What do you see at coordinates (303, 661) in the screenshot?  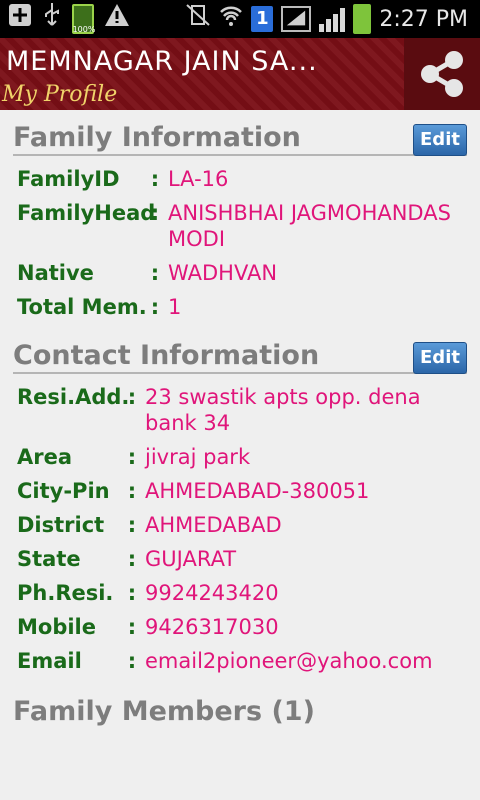 I see `row-value: email2pioneer@yahoo.com` at bounding box center [303, 661].